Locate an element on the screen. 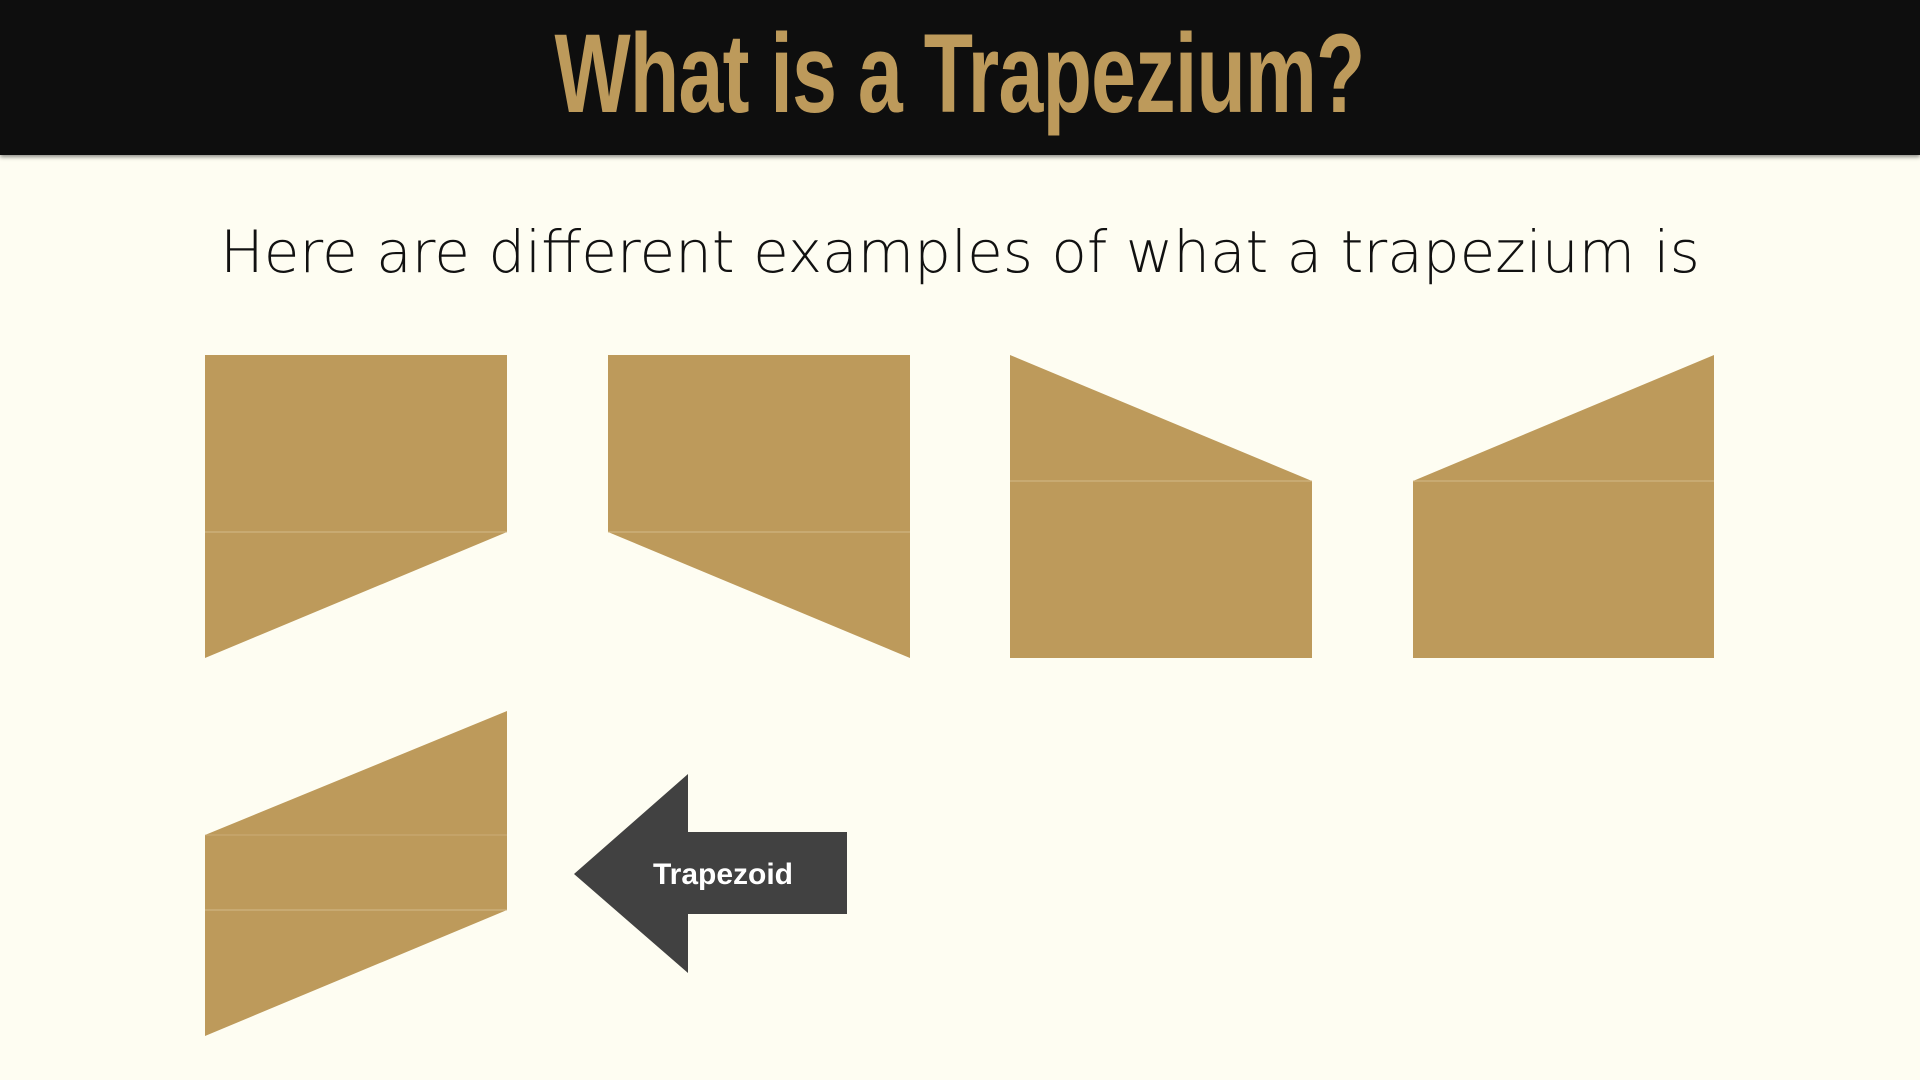  trapezium-5-upper is located at coordinates (356, 810).